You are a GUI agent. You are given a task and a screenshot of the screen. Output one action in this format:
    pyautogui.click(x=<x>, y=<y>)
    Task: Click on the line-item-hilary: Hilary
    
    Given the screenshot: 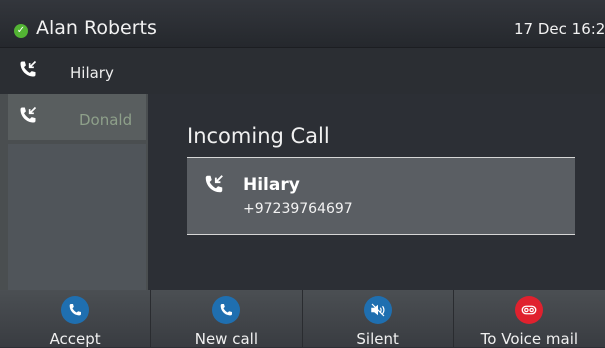 What is the action you would take?
    pyautogui.click(x=302, y=71)
    